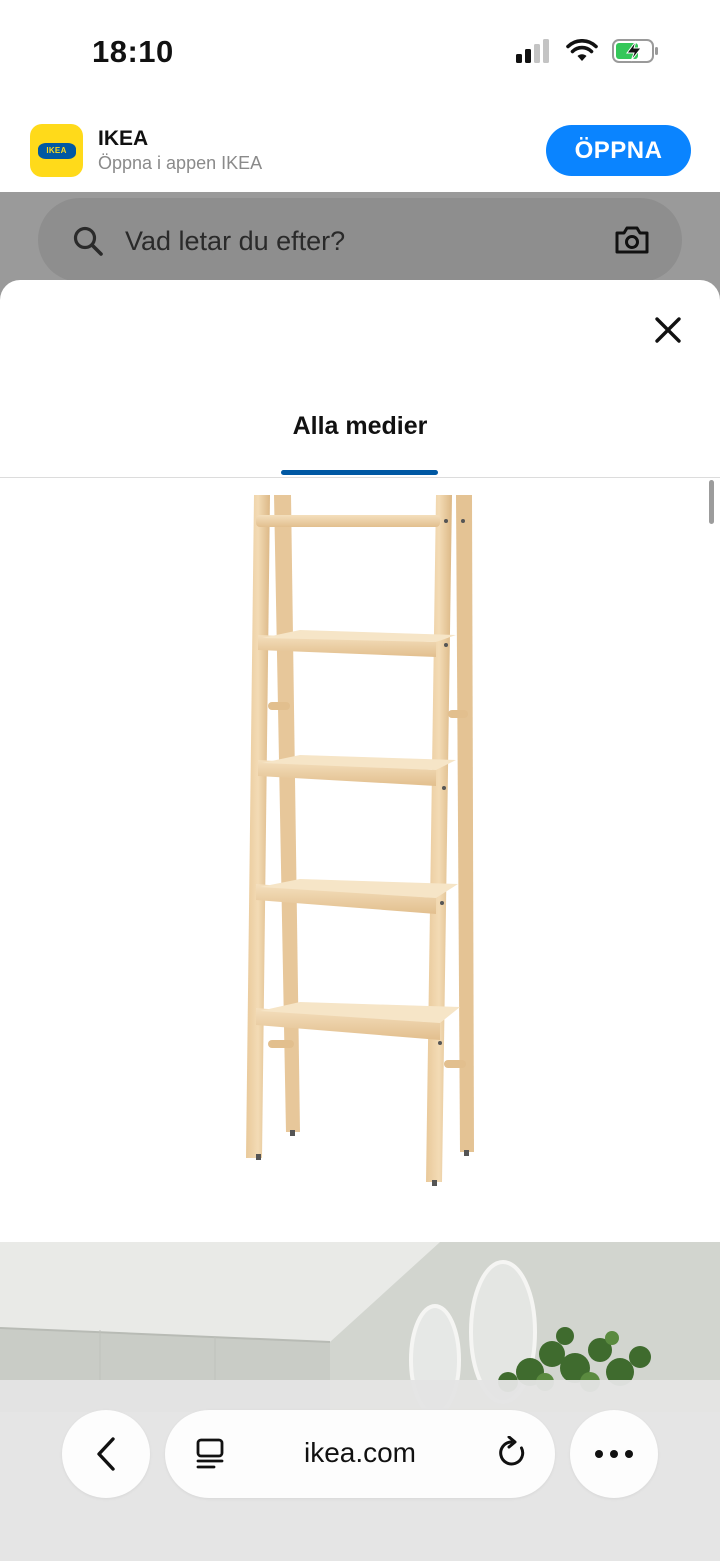  I want to click on status-bar: 18:10, so click(360, 54).